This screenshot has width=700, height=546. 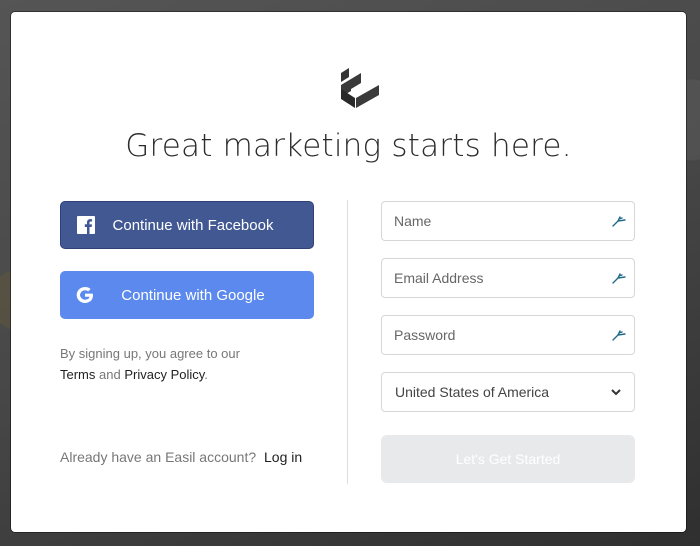 I want to click on login-prompt-text: Already have an Easil account?, so click(x=158, y=457).